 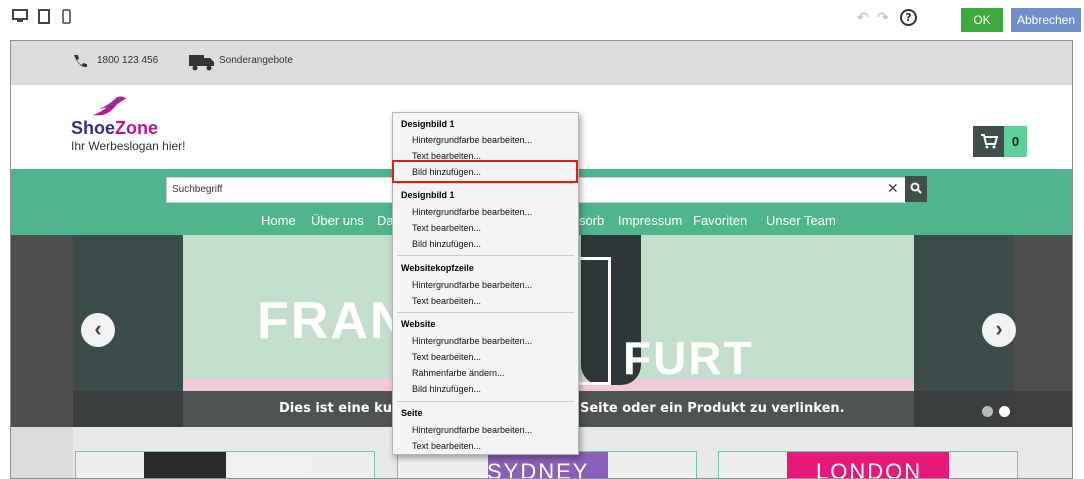 What do you see at coordinates (999, 330) in the screenshot?
I see `next-slide-button: ›` at bounding box center [999, 330].